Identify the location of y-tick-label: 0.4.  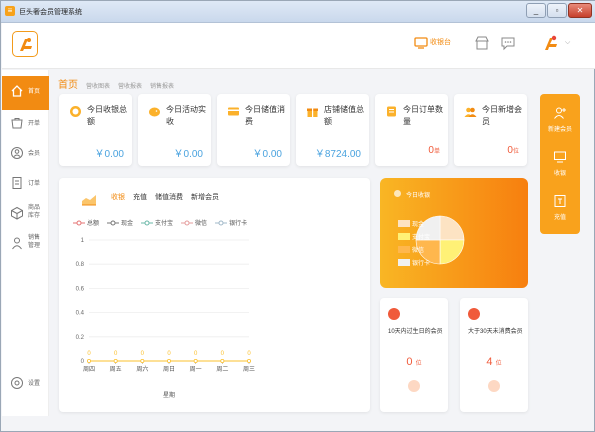
(80, 314).